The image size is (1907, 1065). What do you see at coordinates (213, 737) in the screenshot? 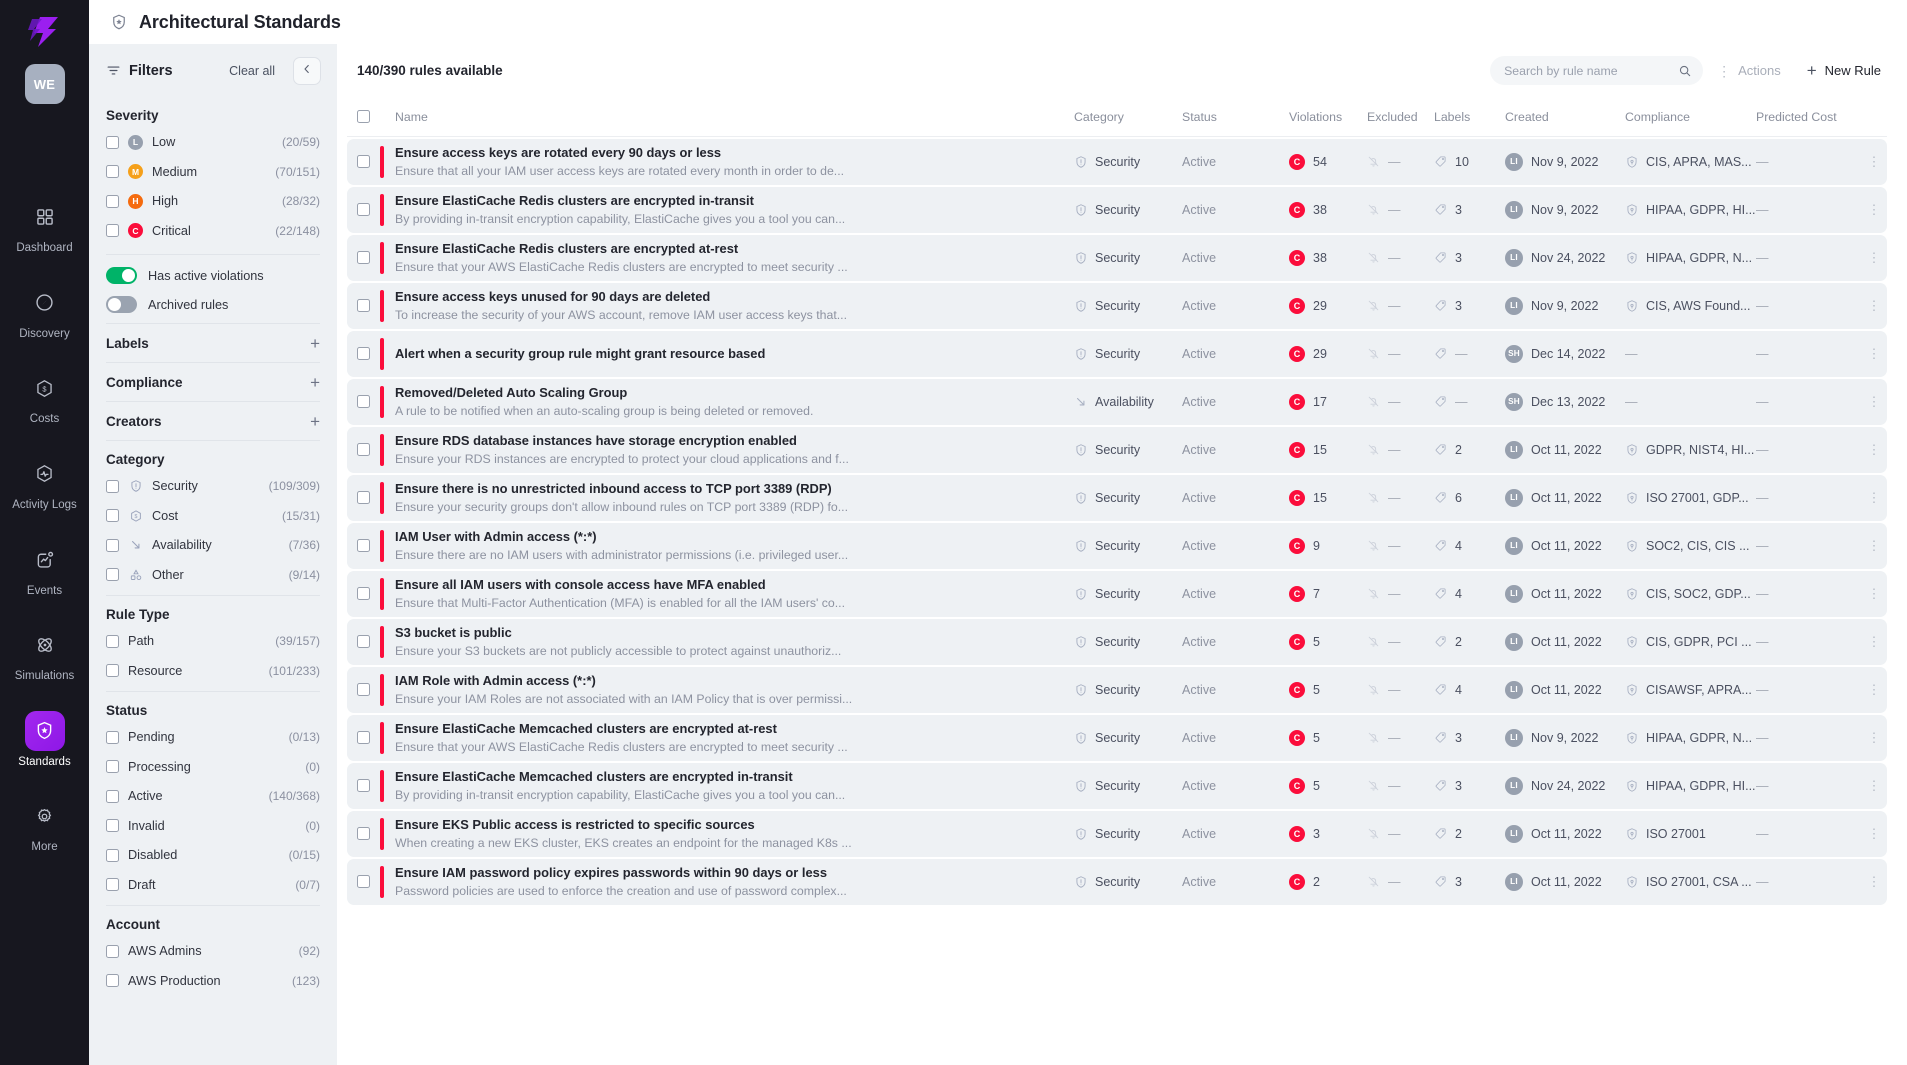
I see `filter-option-pending: Pending (0/13)` at bounding box center [213, 737].